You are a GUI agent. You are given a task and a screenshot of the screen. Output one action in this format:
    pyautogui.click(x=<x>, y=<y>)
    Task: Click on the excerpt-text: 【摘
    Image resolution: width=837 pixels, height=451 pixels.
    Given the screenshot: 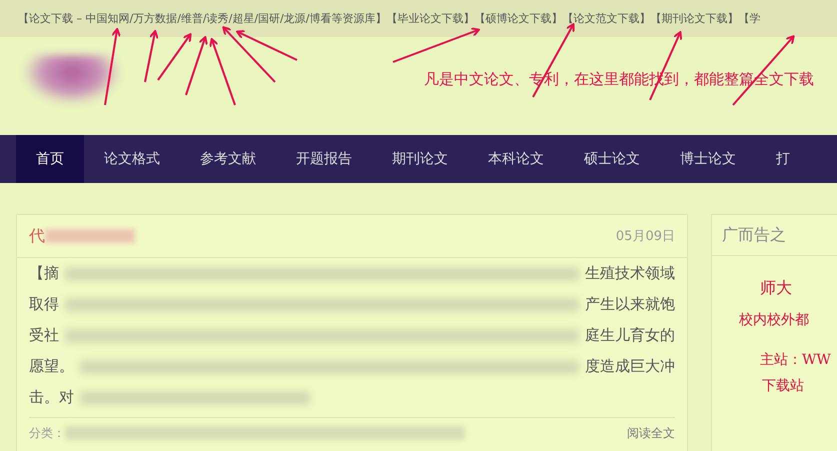 What is the action you would take?
    pyautogui.click(x=44, y=273)
    